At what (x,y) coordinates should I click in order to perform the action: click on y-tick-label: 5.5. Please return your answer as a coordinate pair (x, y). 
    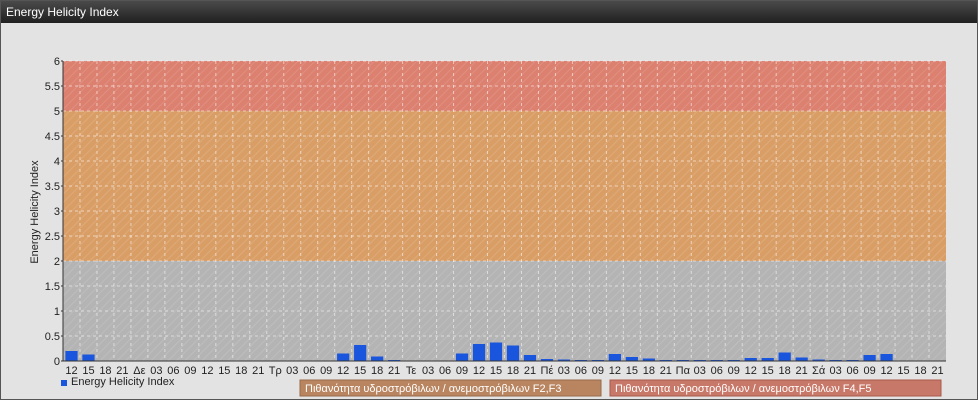
    Looking at the image, I should click on (52, 87).